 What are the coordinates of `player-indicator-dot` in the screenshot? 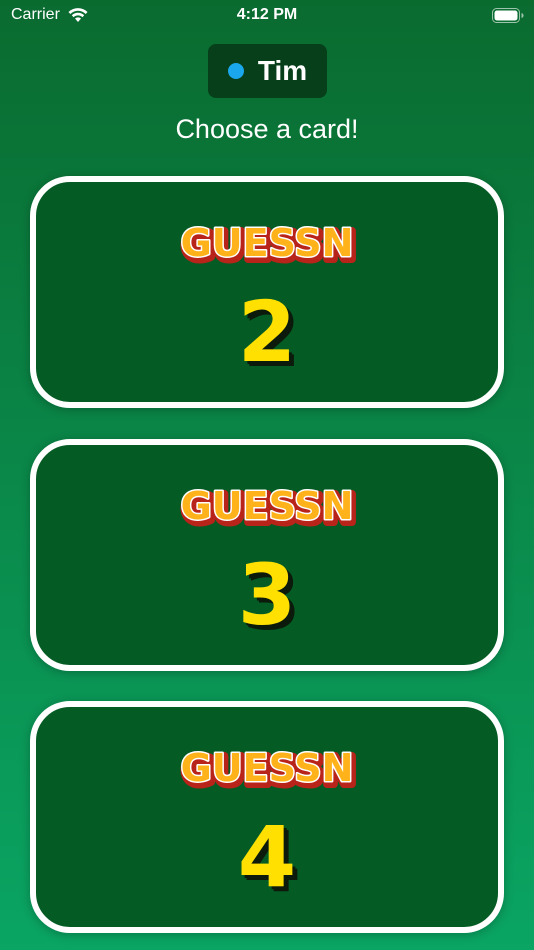 It's located at (235, 71).